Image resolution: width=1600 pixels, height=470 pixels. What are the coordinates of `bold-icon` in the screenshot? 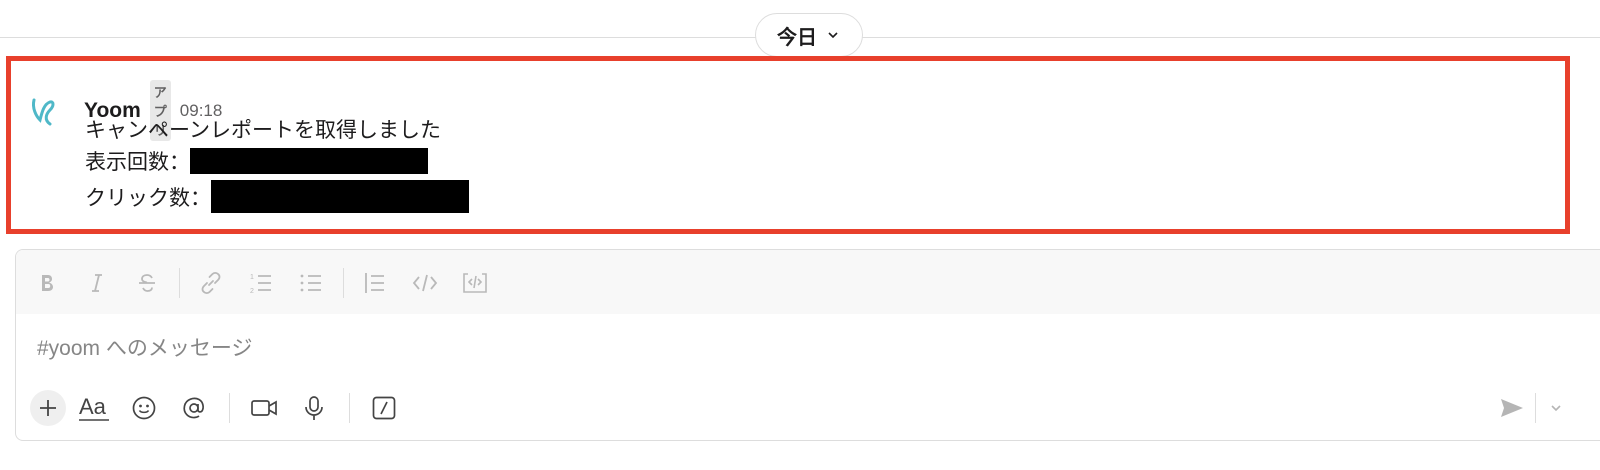 It's located at (47, 283).